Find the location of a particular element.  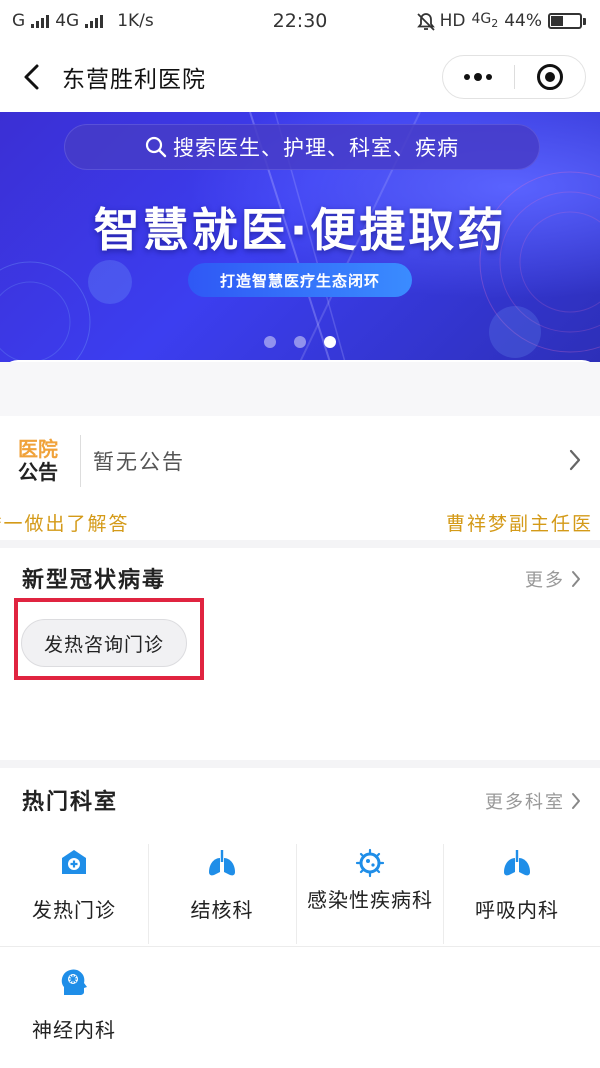

search-icon is located at coordinates (156, 147).